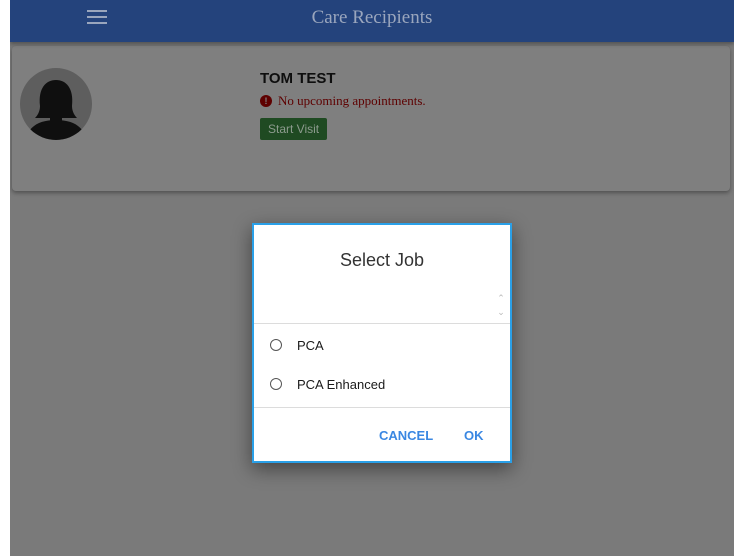  Describe the element at coordinates (56, 104) in the screenshot. I see `person-avatar-icon` at that location.